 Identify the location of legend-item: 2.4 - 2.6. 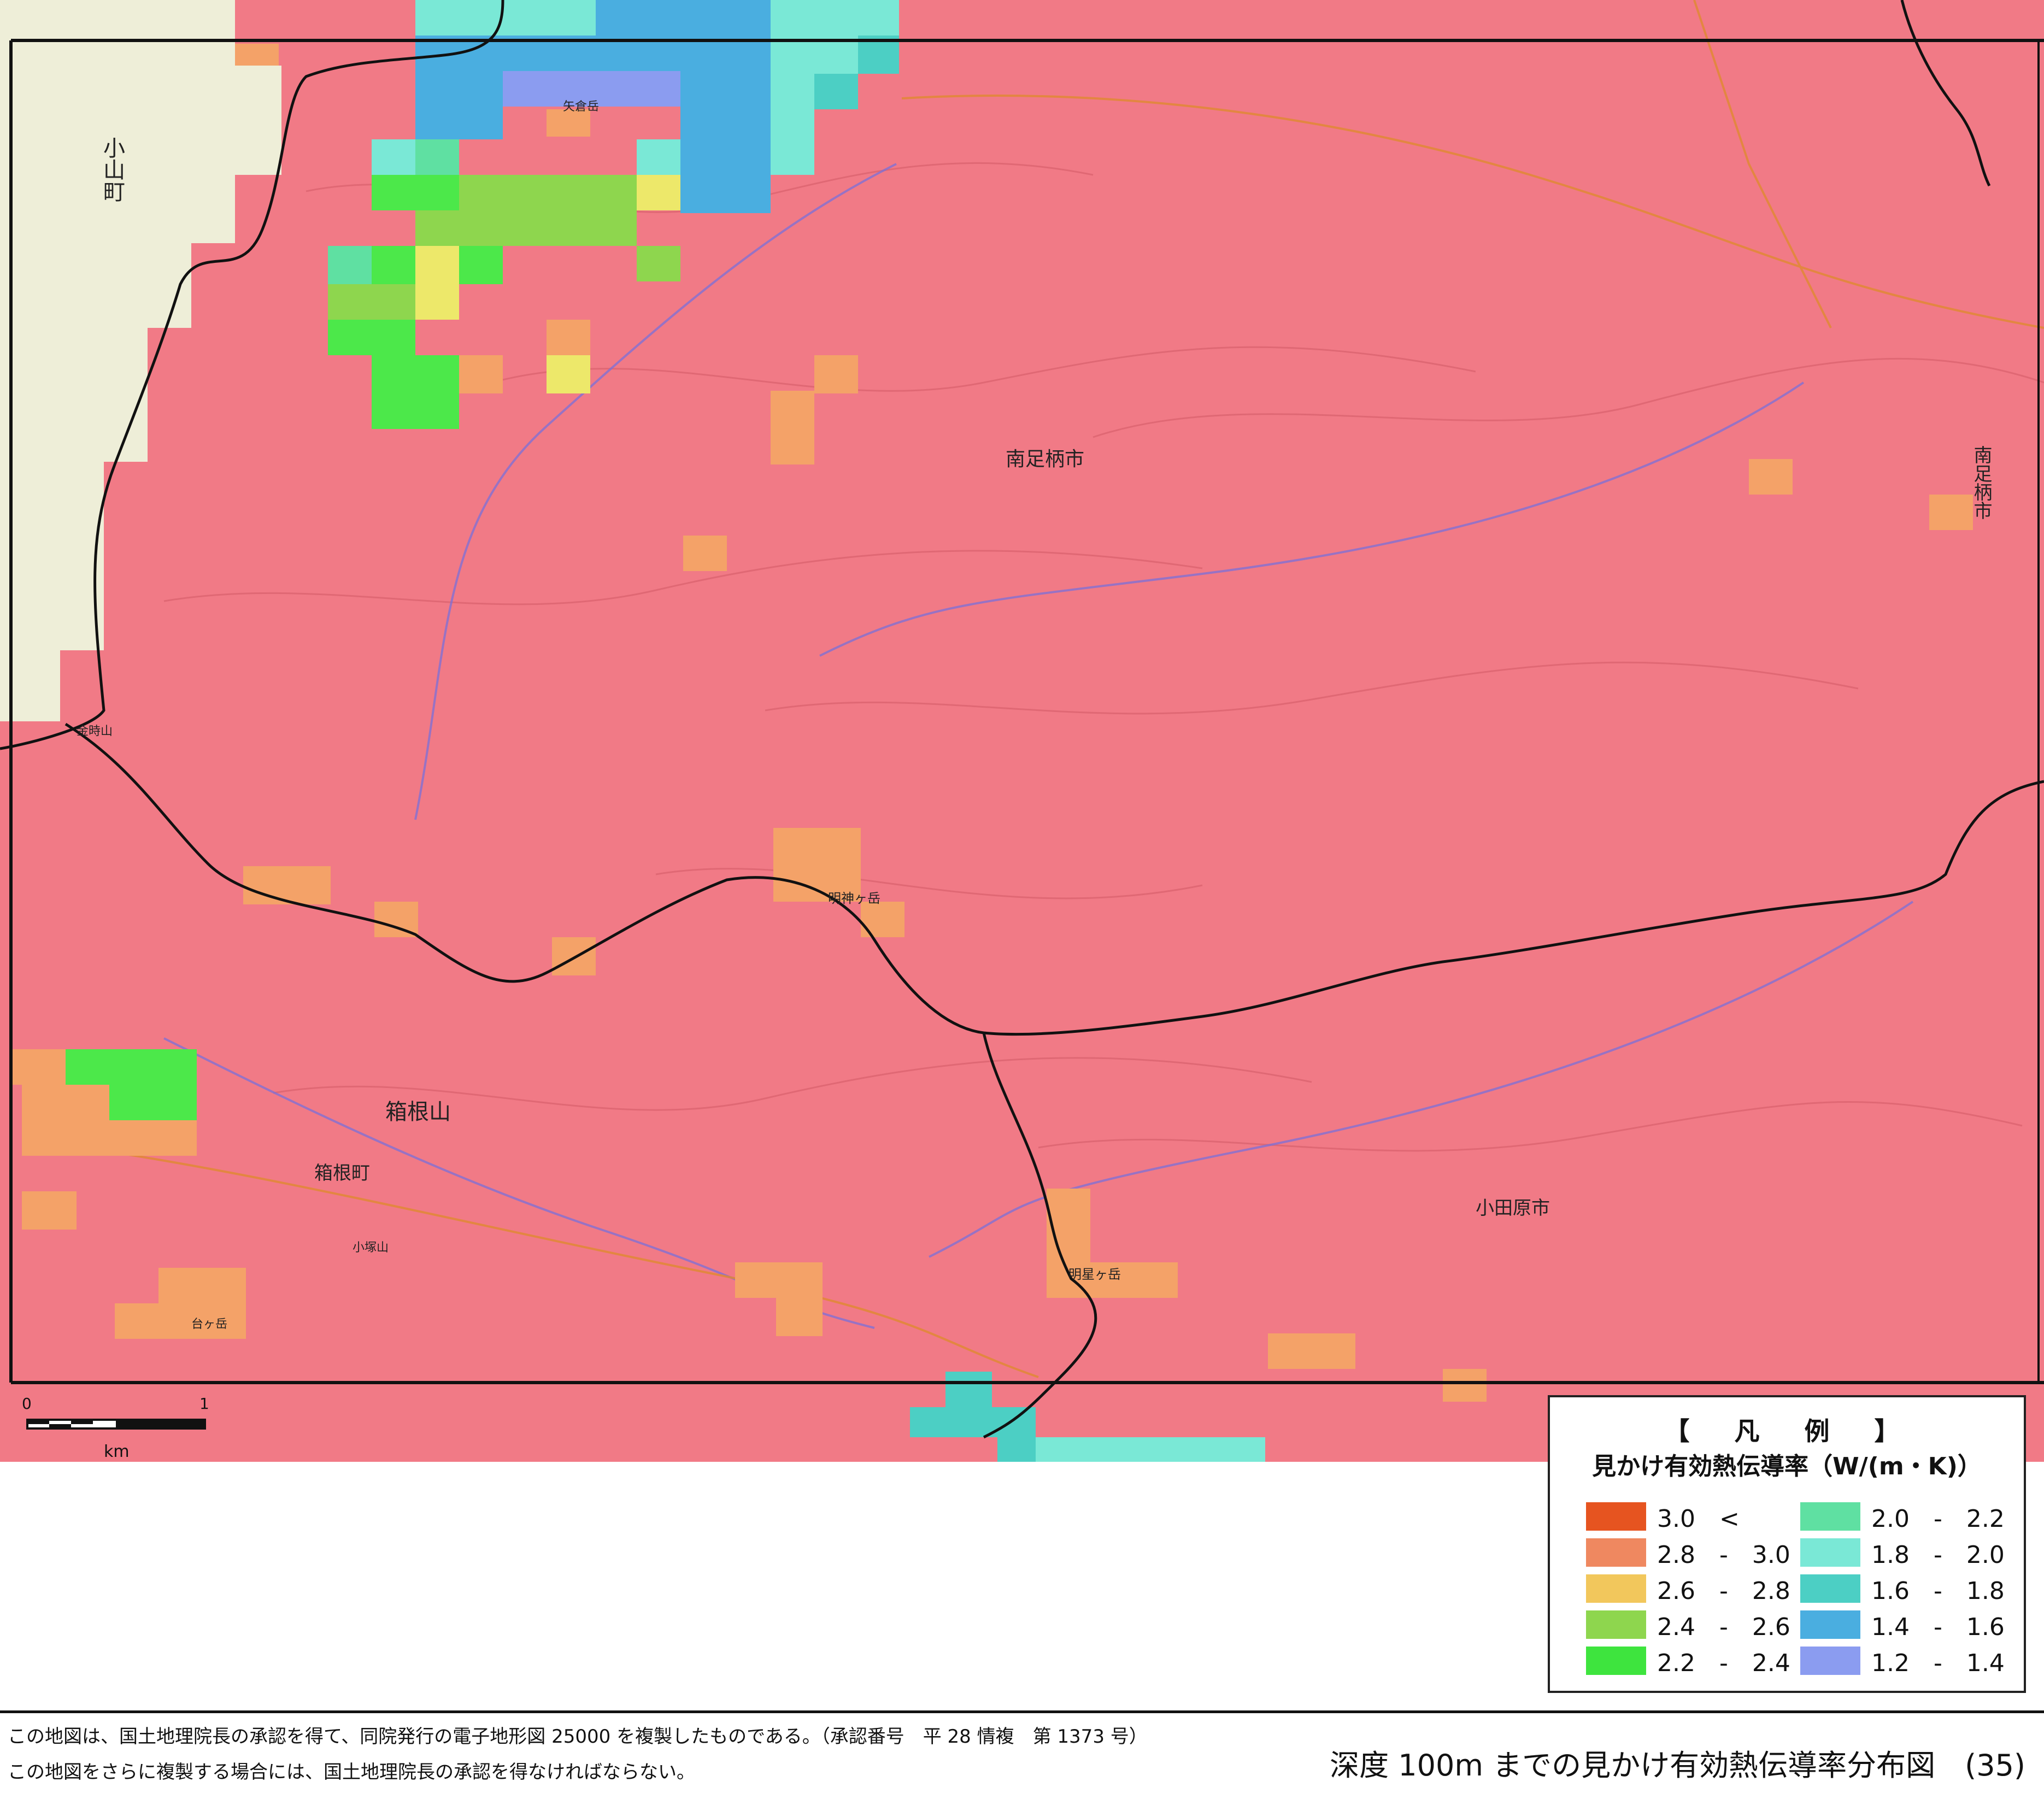
(1688, 1625).